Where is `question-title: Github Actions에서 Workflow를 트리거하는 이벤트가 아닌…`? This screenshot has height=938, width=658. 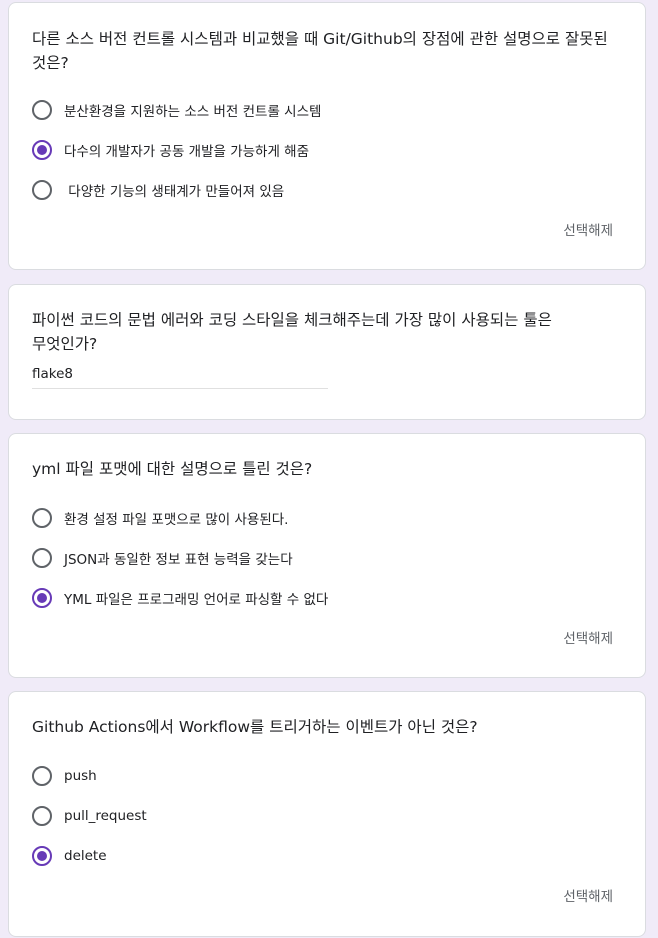
question-title: Github Actions에서 Workflow를 트리거하는 이벤트가 아닌… is located at coordinates (255, 727).